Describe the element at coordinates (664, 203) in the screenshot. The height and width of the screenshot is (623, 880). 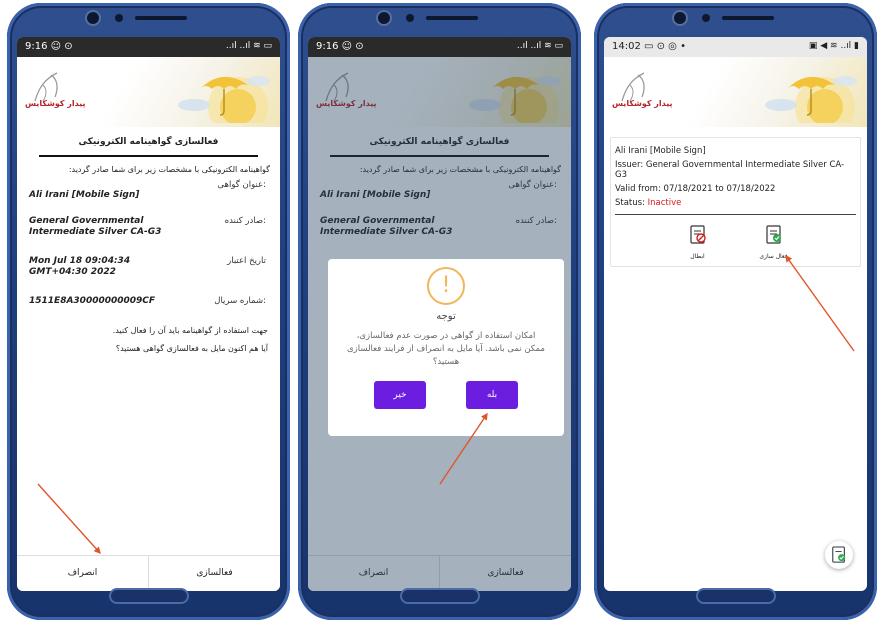
I see `status-badge: Inactive` at that location.